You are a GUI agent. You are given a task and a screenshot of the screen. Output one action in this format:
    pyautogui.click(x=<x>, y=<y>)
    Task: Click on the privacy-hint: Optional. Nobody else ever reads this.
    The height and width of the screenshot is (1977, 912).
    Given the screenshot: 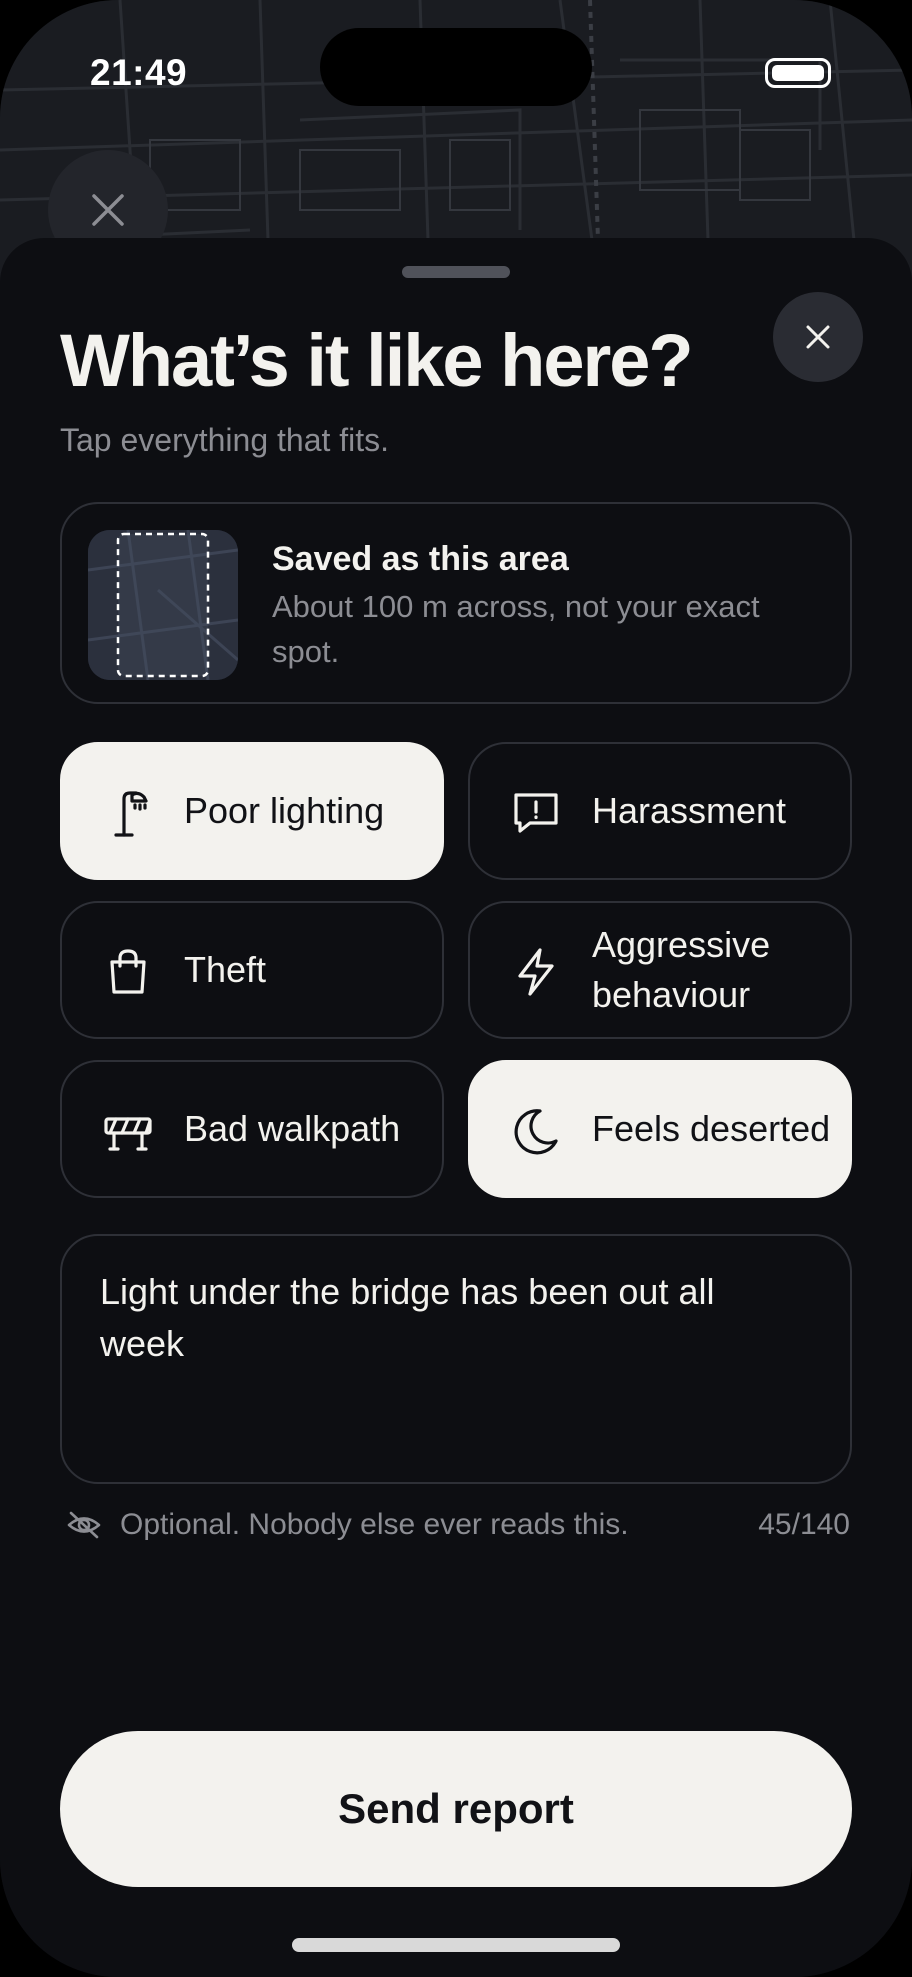 What is the action you would take?
    pyautogui.click(x=374, y=1524)
    